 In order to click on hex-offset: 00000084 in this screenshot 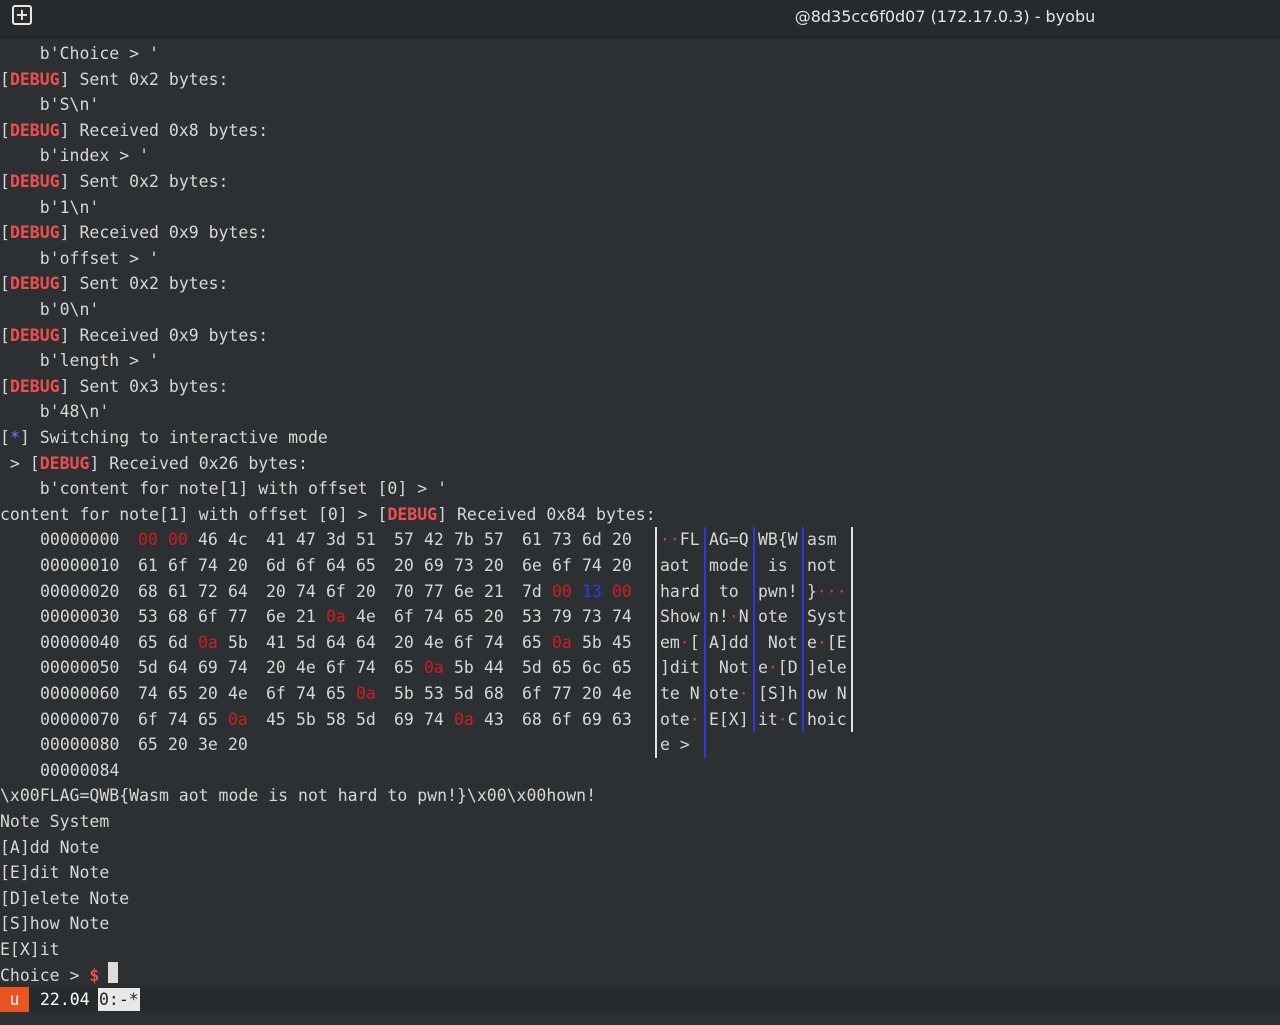, I will do `click(80, 770)`.